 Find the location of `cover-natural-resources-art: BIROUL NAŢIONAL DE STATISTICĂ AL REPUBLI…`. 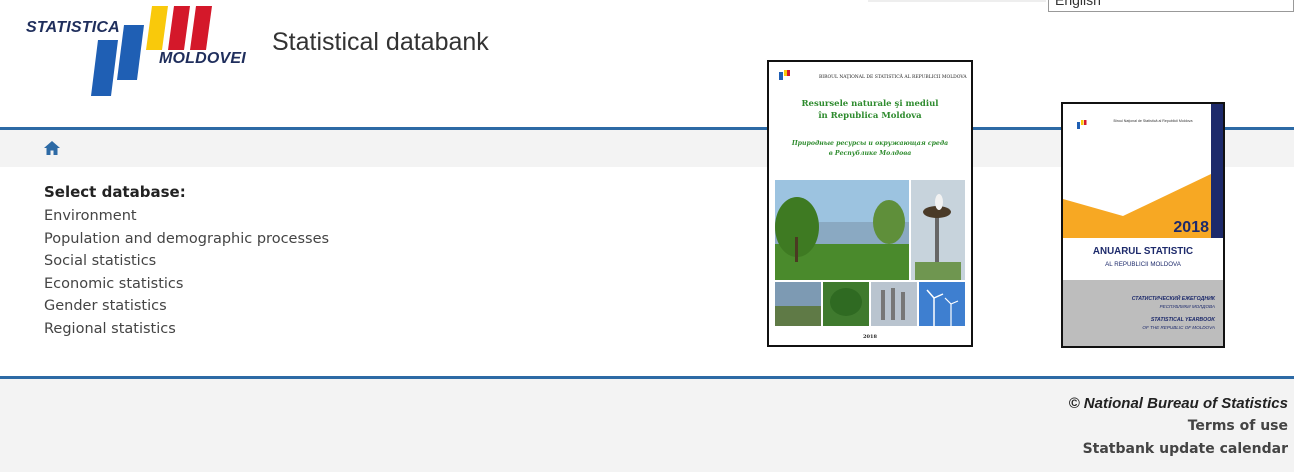

cover-natural-resources-art: BIROUL NAŢIONAL DE STATISTICĂ AL REPUBLI… is located at coordinates (871, 205).